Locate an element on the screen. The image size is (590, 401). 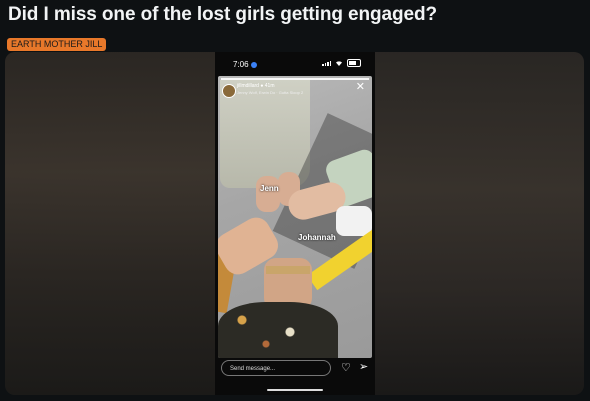
photo-tag-johannah: Johannah is located at coordinates (317, 237).